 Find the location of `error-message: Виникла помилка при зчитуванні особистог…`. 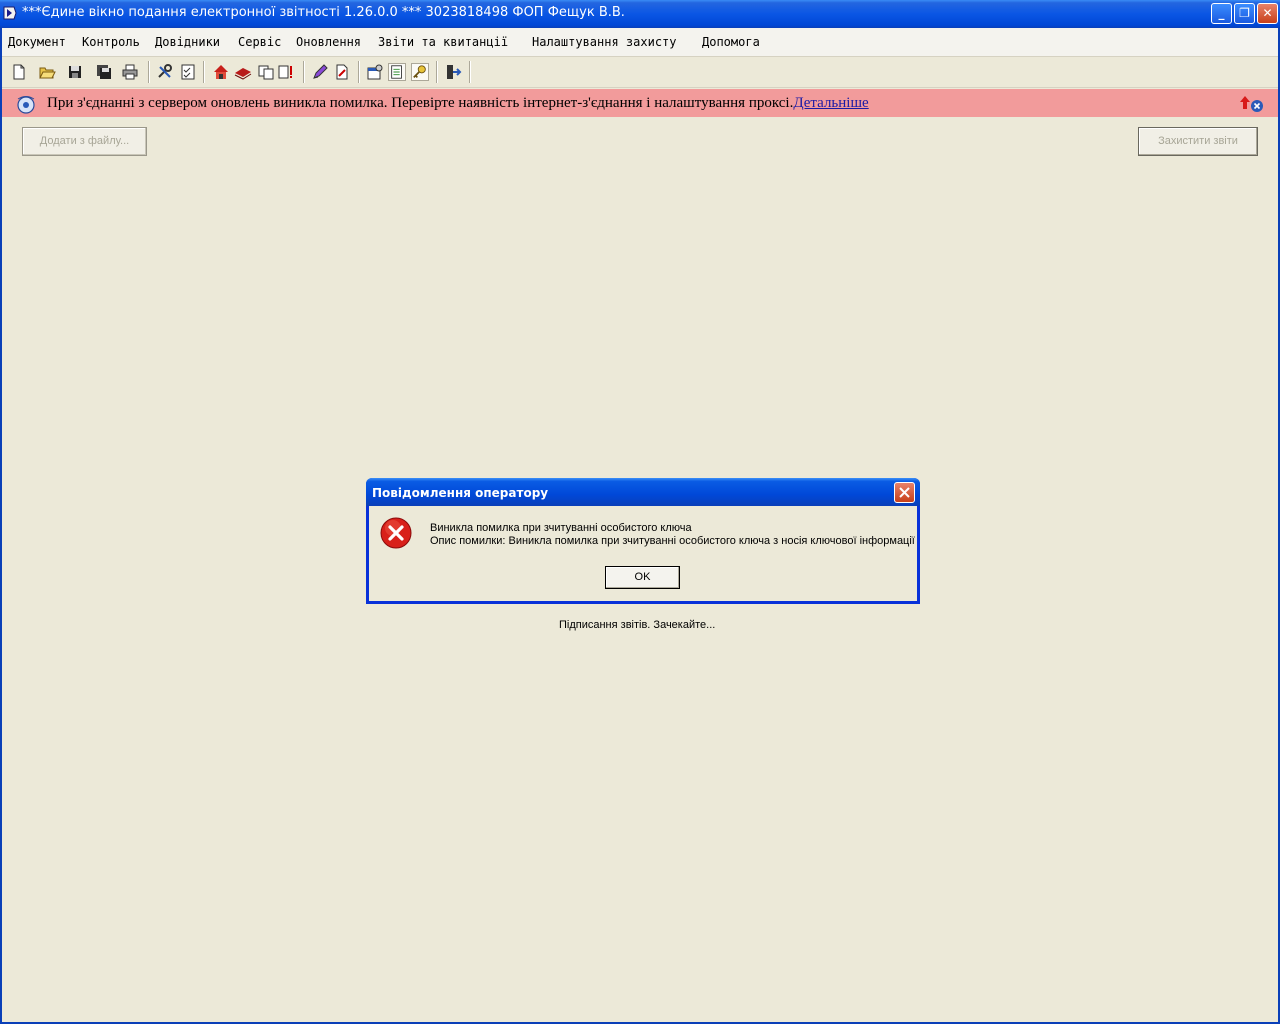

error-message: Виникла помилка при зчитуванні особистог… is located at coordinates (561, 528).